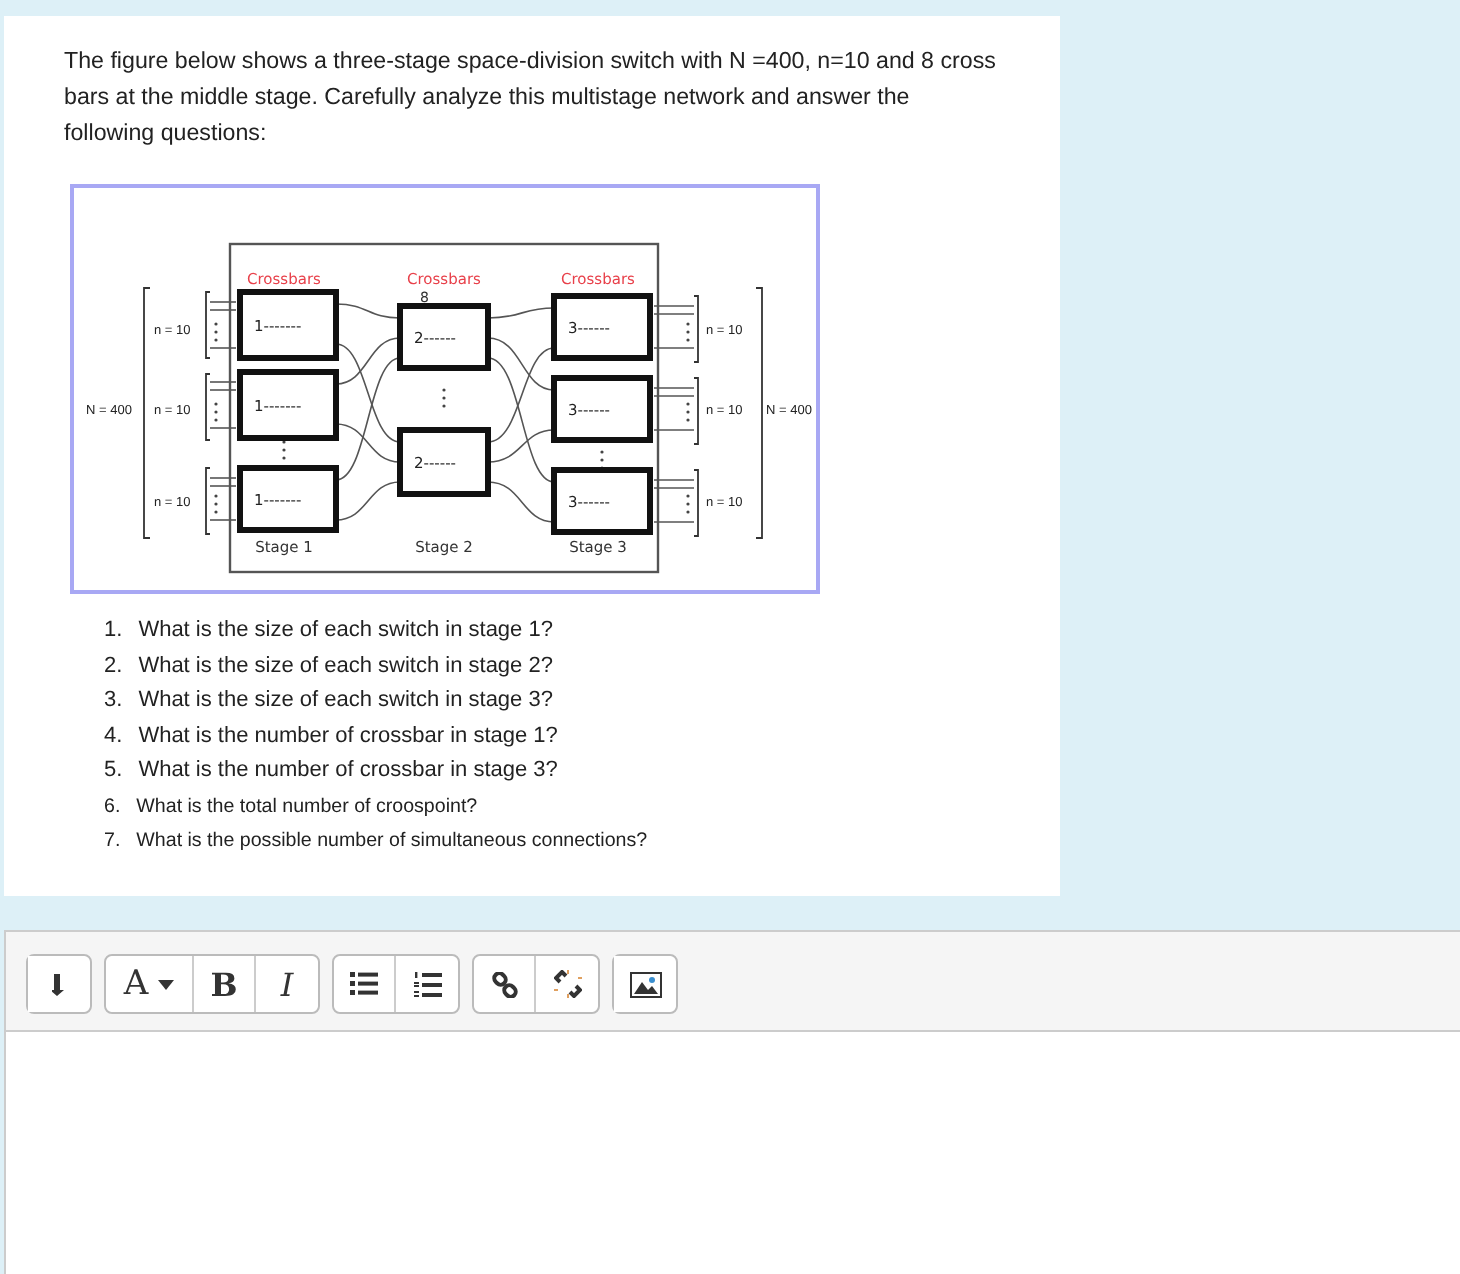 The height and width of the screenshot is (1274, 1460). Describe the element at coordinates (348, 771) in the screenshot. I see `question-item: What is the number of crossbar in stage 3?` at that location.